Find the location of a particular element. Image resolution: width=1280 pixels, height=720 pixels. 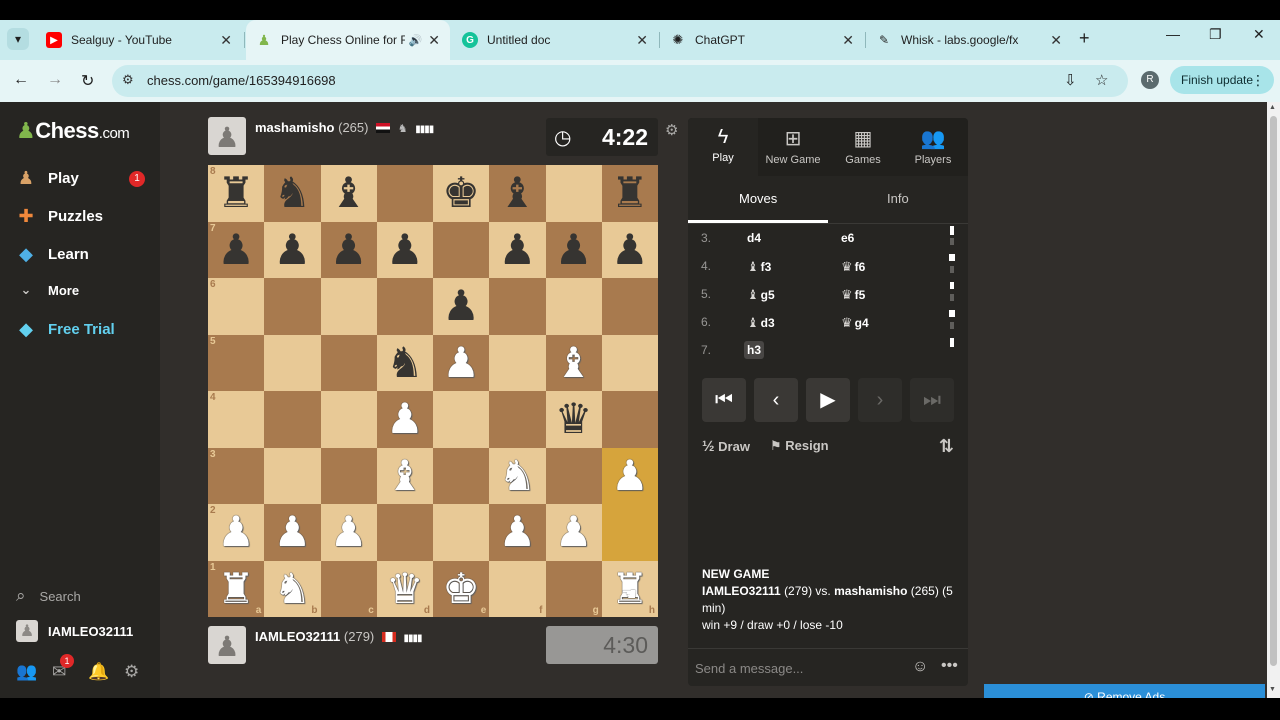

speaker-icon: 🔊 is located at coordinates (416, 40).